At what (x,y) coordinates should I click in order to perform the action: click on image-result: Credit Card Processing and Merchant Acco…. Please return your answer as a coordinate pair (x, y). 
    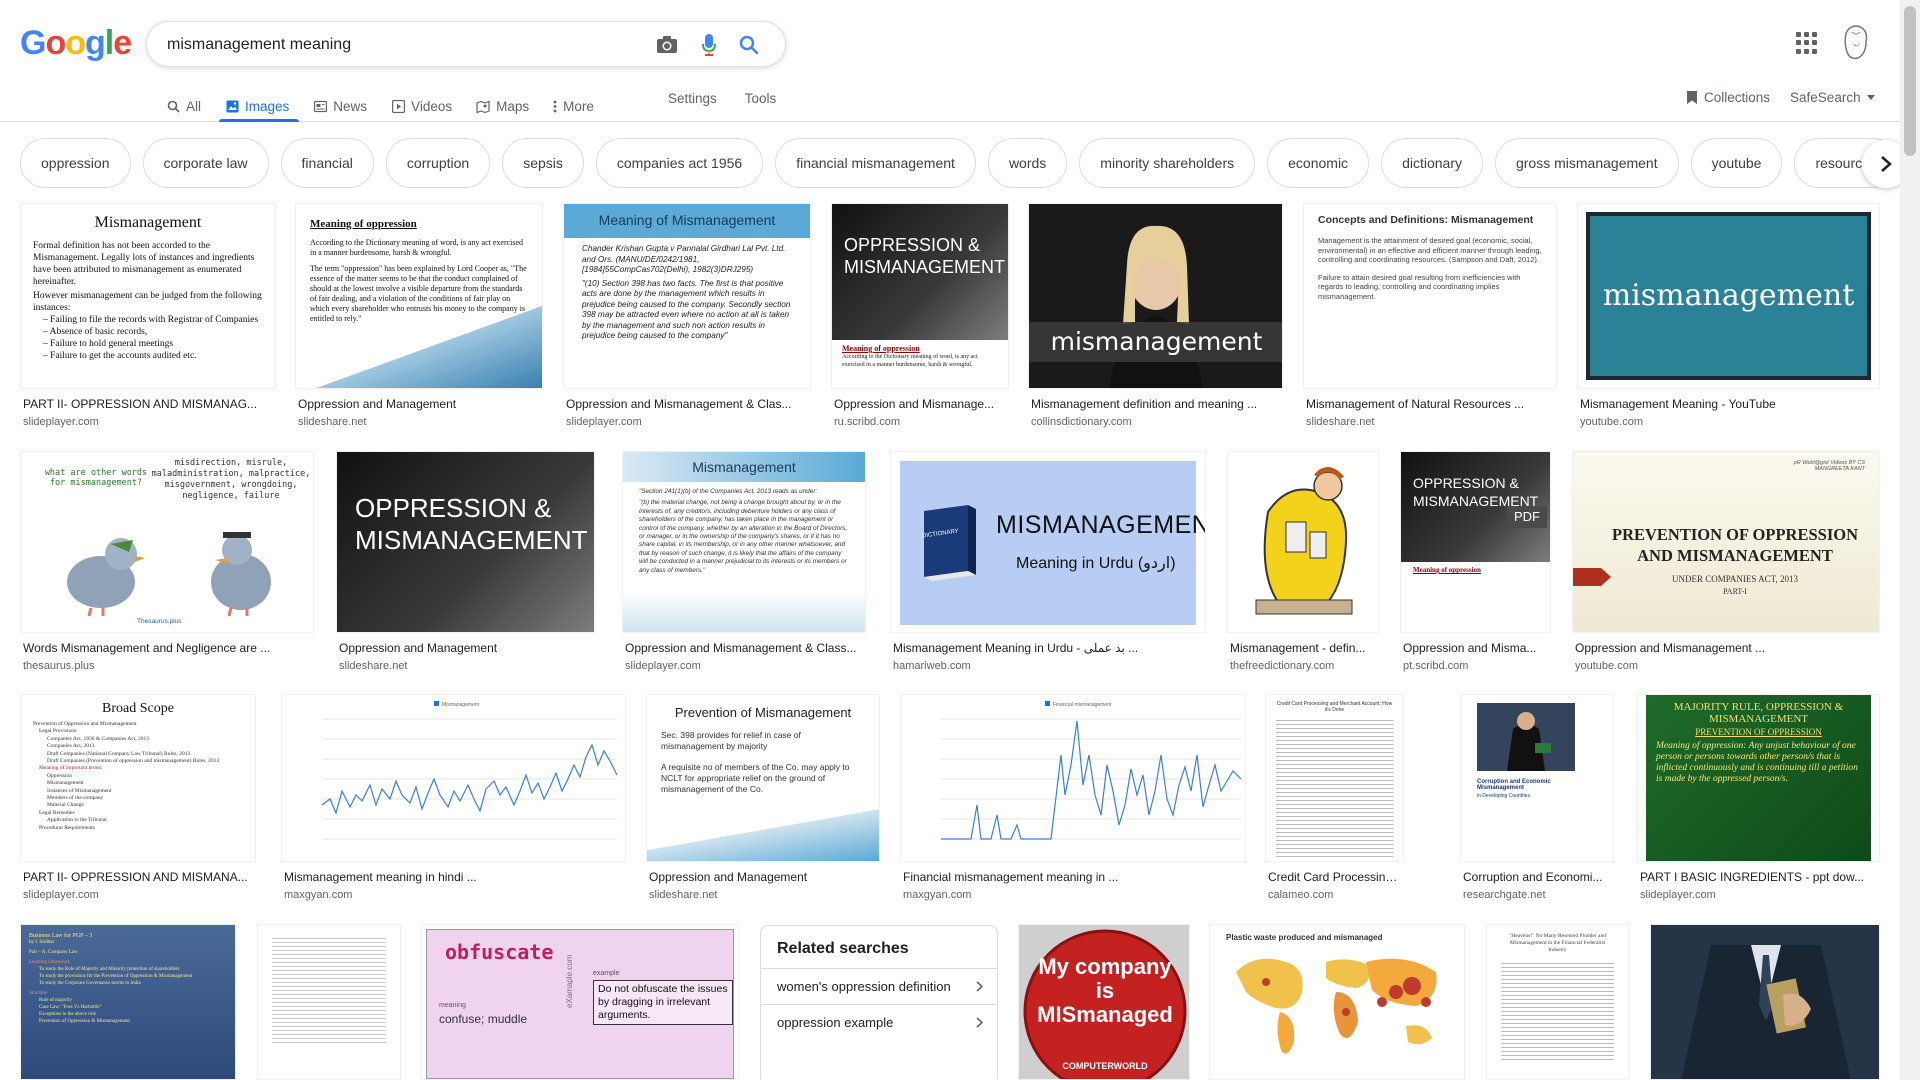
    Looking at the image, I should click on (1334, 799).